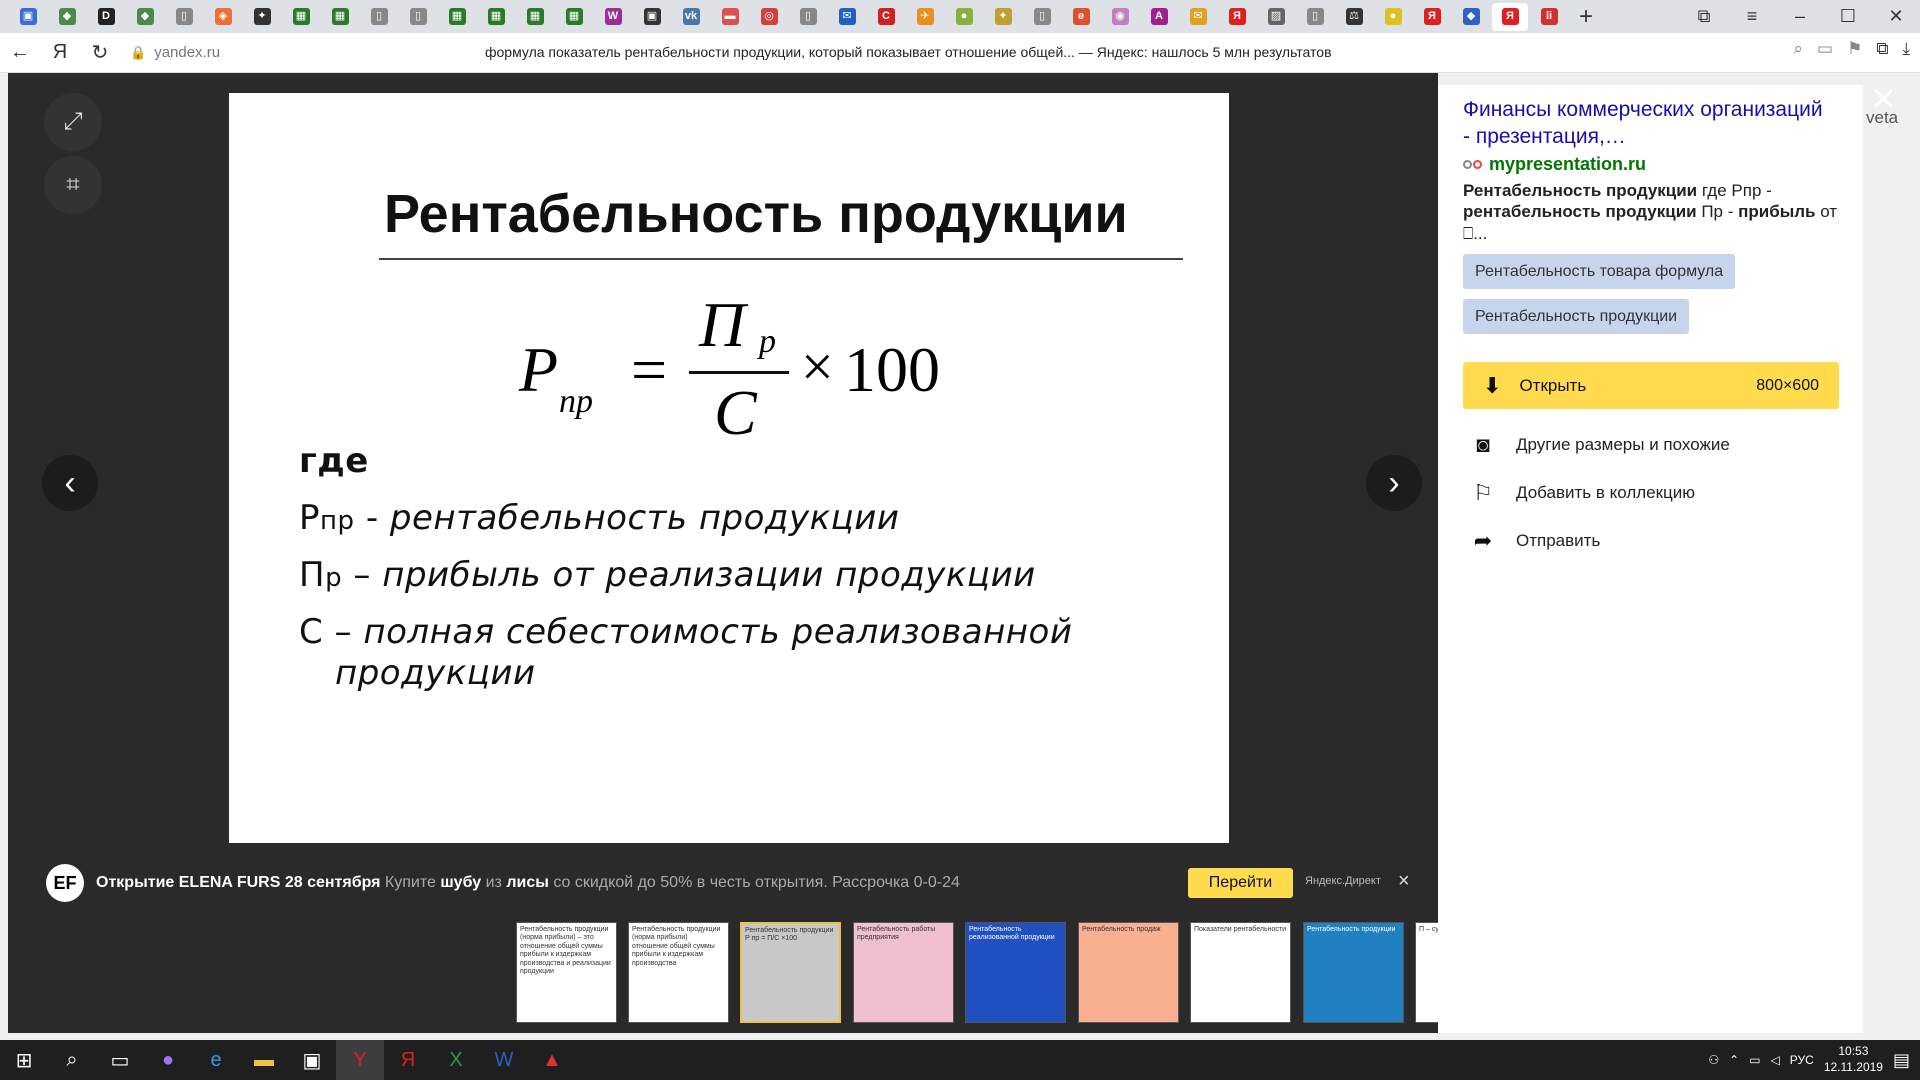 This screenshot has width=1920, height=1080. What do you see at coordinates (1353, 972) in the screenshot?
I see `thumbnail: Рентабельность продукции` at bounding box center [1353, 972].